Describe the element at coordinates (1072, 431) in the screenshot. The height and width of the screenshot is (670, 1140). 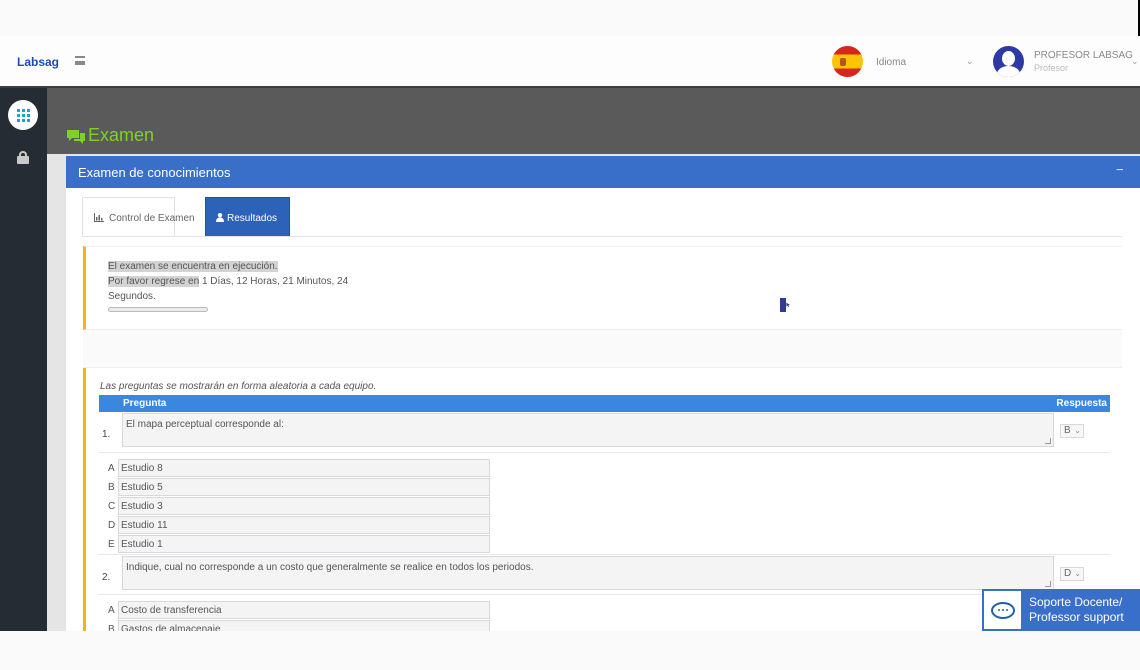
I see `answer-select: B ⌄` at that location.